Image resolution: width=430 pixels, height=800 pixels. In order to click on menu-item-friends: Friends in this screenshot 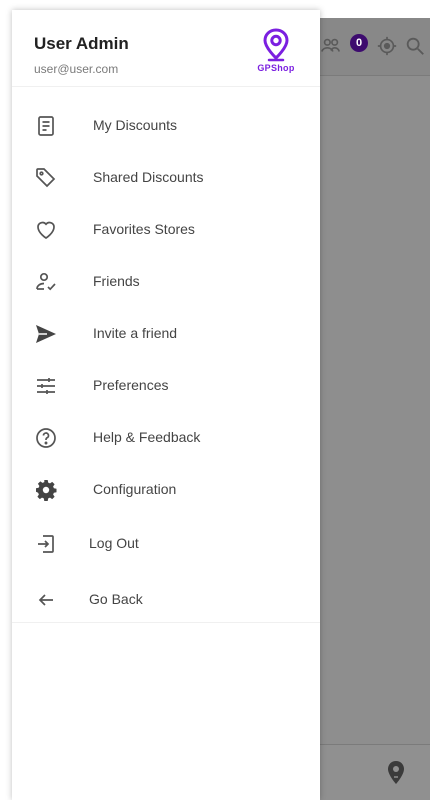, I will do `click(166, 282)`.